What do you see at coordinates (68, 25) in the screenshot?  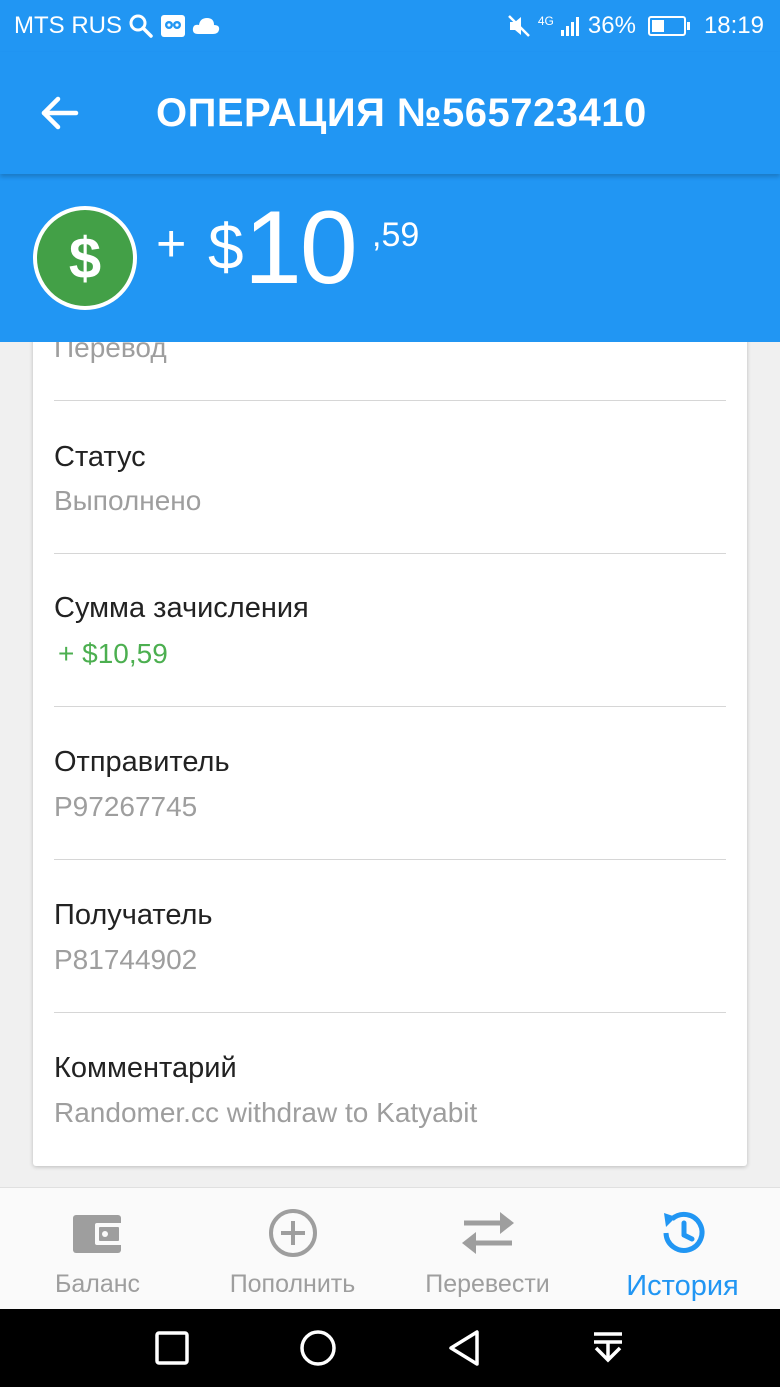 I see `carrier-name: MTS RUS` at bounding box center [68, 25].